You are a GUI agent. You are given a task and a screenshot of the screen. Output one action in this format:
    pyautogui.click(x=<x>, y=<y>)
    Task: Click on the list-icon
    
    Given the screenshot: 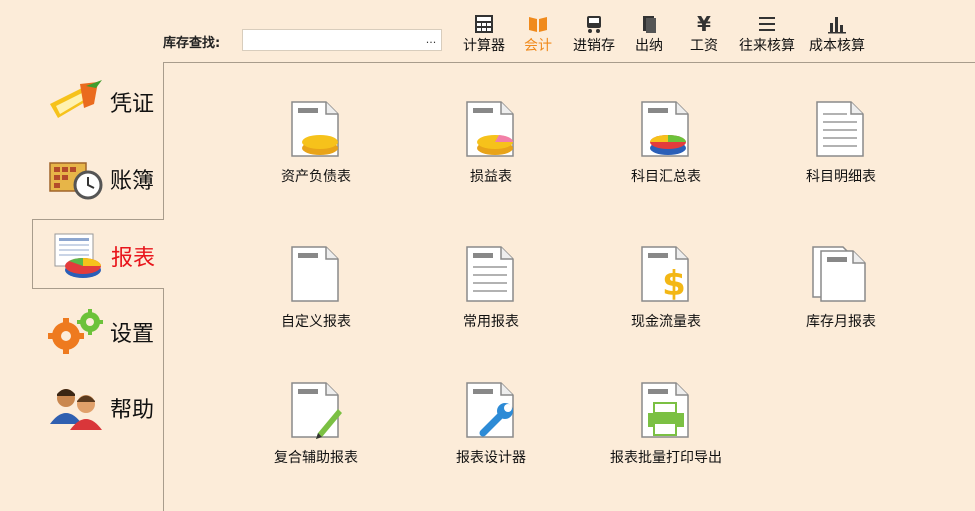 What is the action you would take?
    pyautogui.click(x=767, y=24)
    